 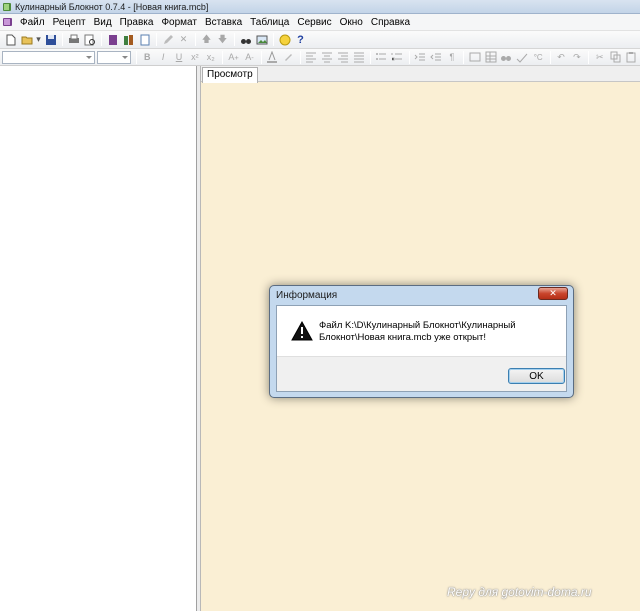 I want to click on main-toolbar: ▾ ✕ 🡅 🡇 ?, so click(x=320, y=40).